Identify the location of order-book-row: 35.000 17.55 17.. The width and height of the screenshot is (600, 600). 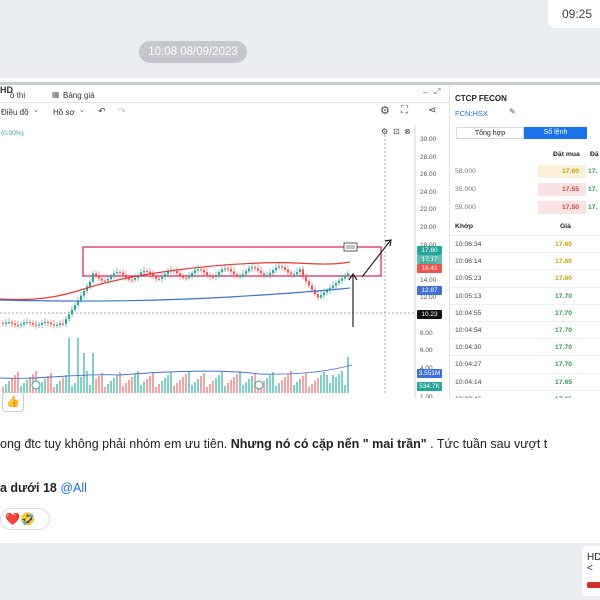
(525, 189).